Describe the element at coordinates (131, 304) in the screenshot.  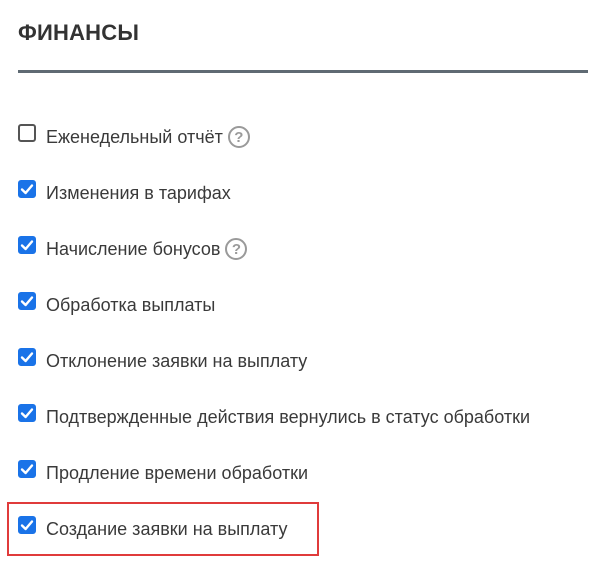
I see `option-label: Обработка выплаты` at that location.